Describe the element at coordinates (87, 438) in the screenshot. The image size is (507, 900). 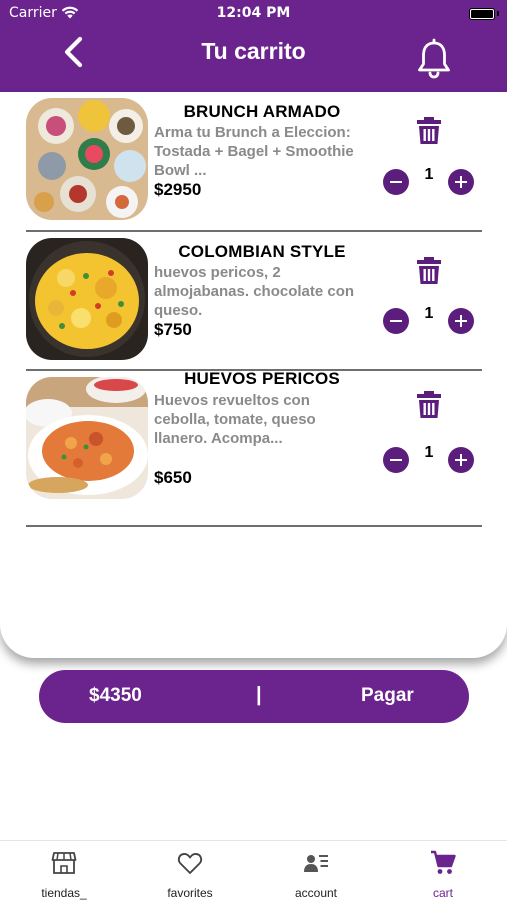
I see `product-image-pericos` at that location.